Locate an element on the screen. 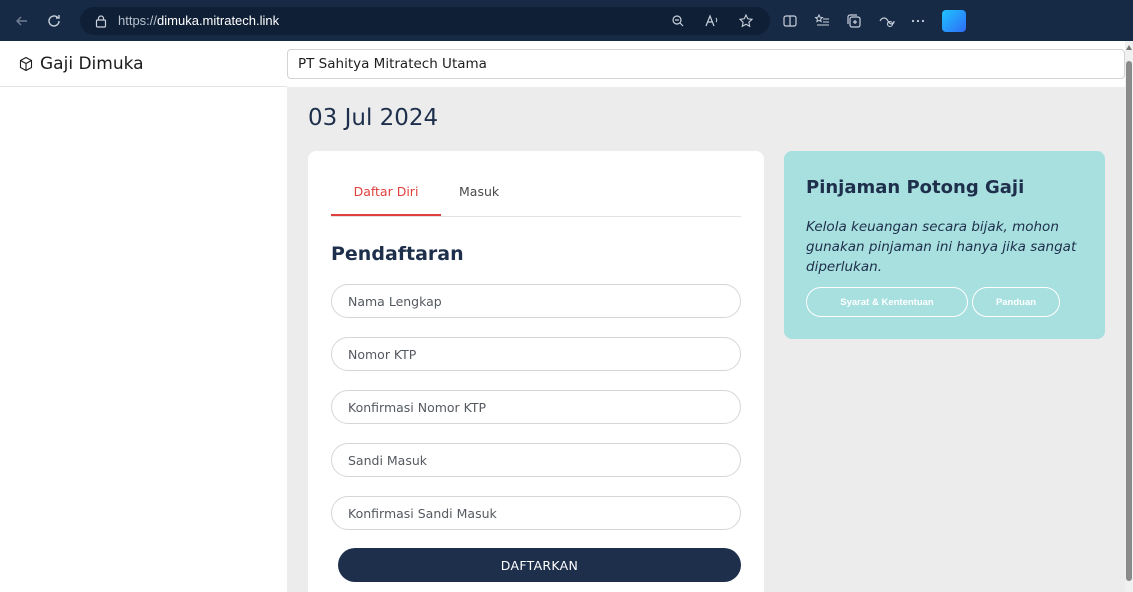  password-input is located at coordinates (536, 460).